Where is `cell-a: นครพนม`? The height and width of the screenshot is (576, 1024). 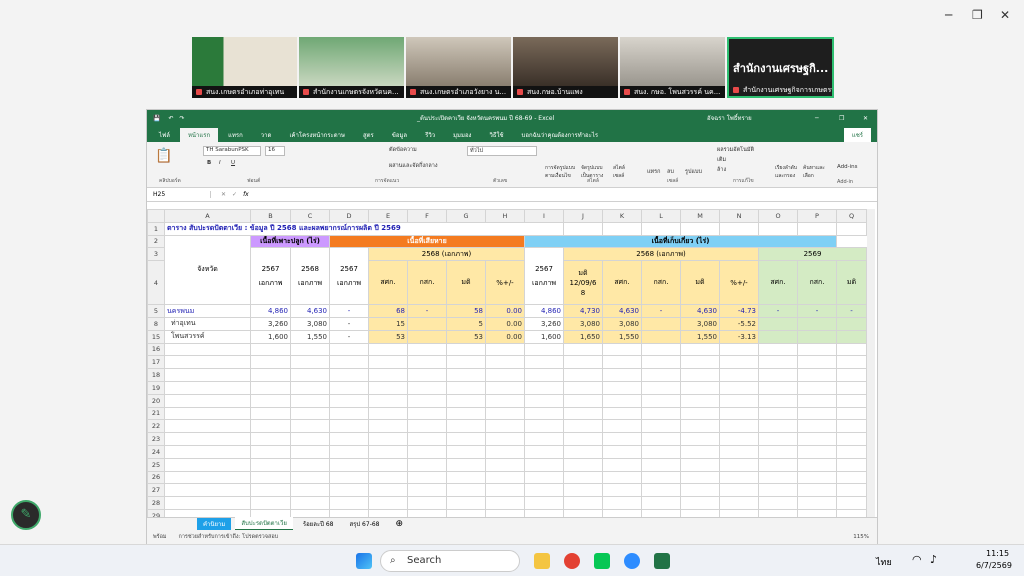 cell-a: นครพนม is located at coordinates (207, 311).